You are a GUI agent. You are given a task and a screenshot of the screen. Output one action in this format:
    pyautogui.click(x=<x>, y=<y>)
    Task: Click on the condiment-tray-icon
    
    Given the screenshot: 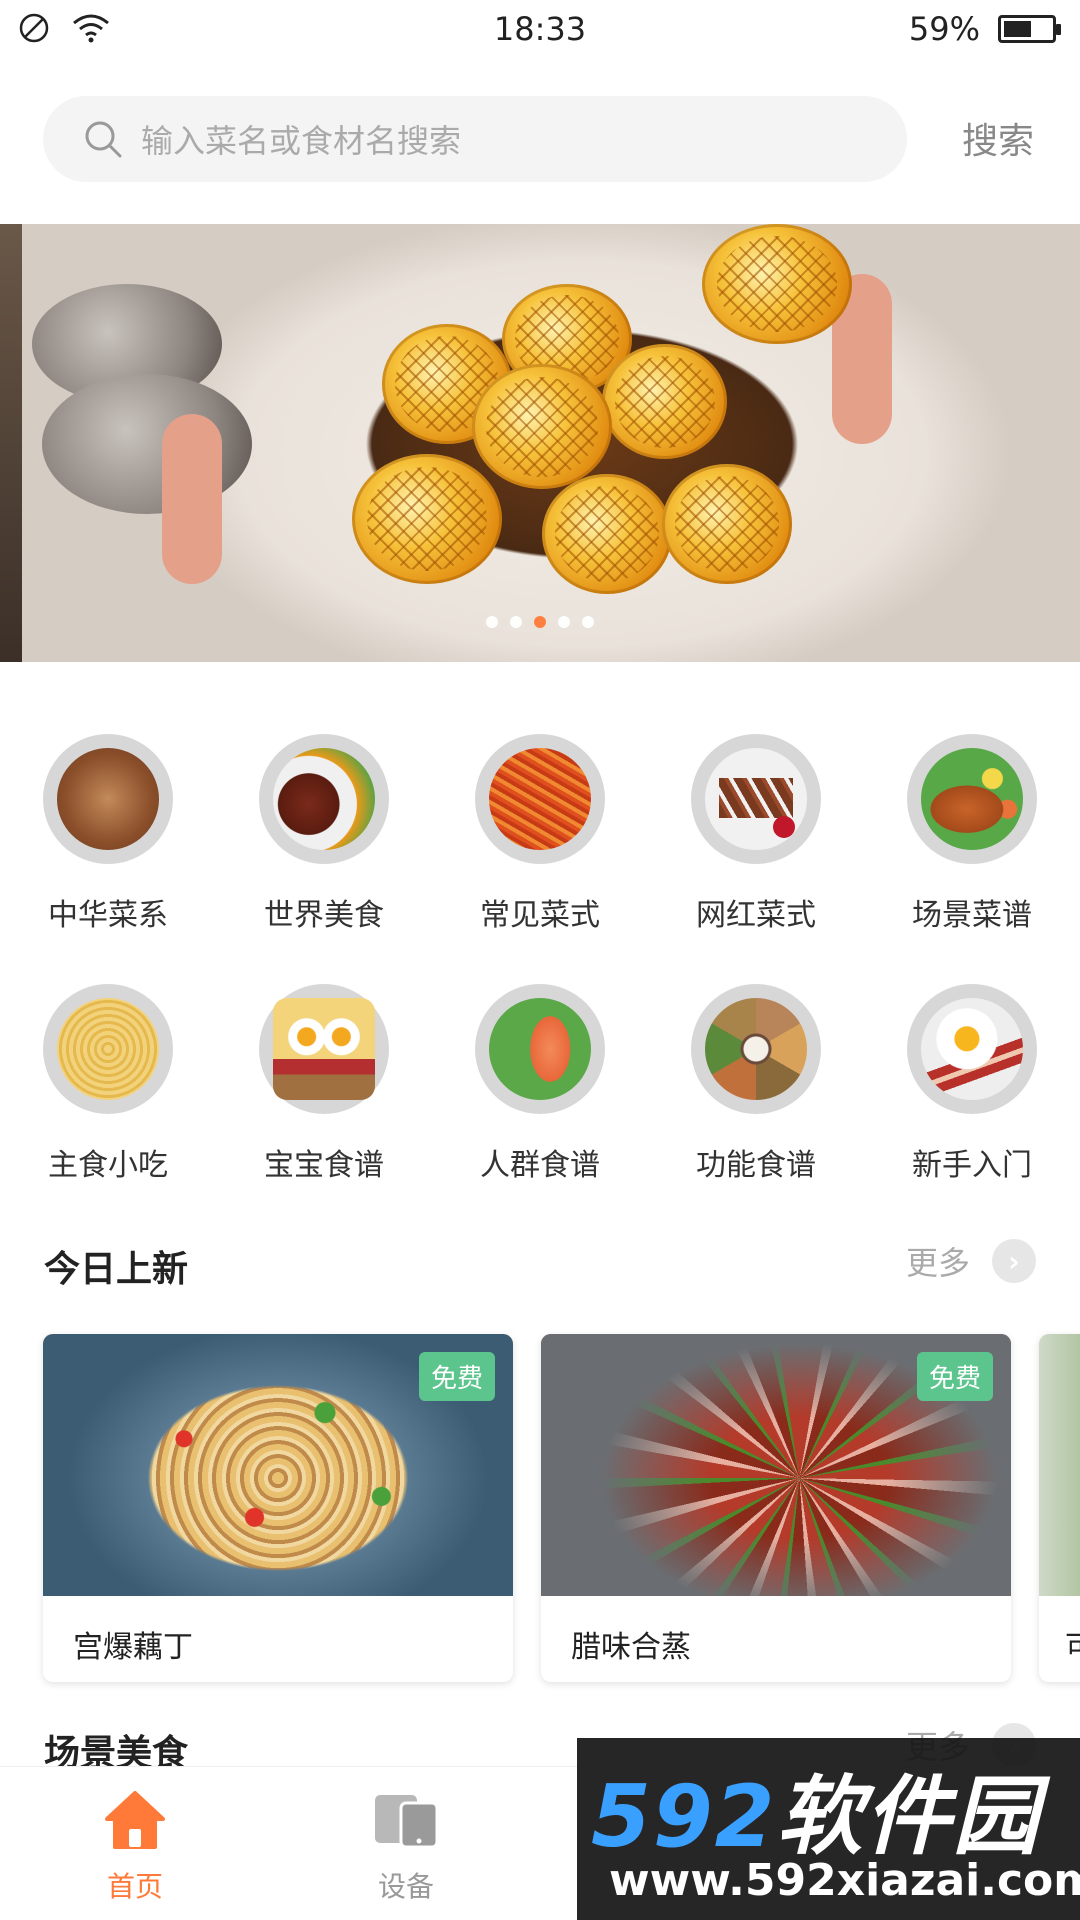 What is the action you would take?
    pyautogui.click(x=756, y=1049)
    